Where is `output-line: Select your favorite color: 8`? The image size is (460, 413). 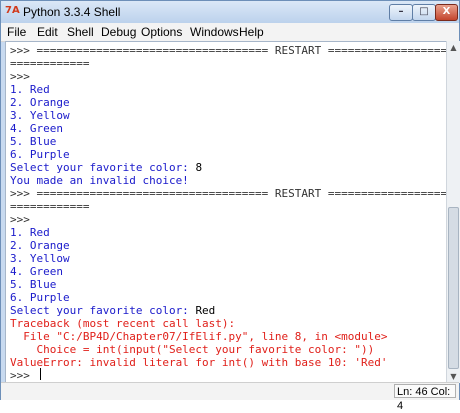 output-line: Select your favorite color: 8 is located at coordinates (106, 167).